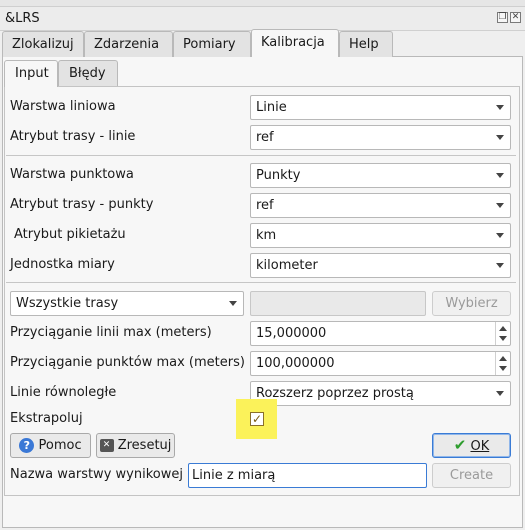 This screenshot has width=525, height=530. I want to click on atrybut-pikietazu-label: Atrybut pikietażu, so click(70, 234).